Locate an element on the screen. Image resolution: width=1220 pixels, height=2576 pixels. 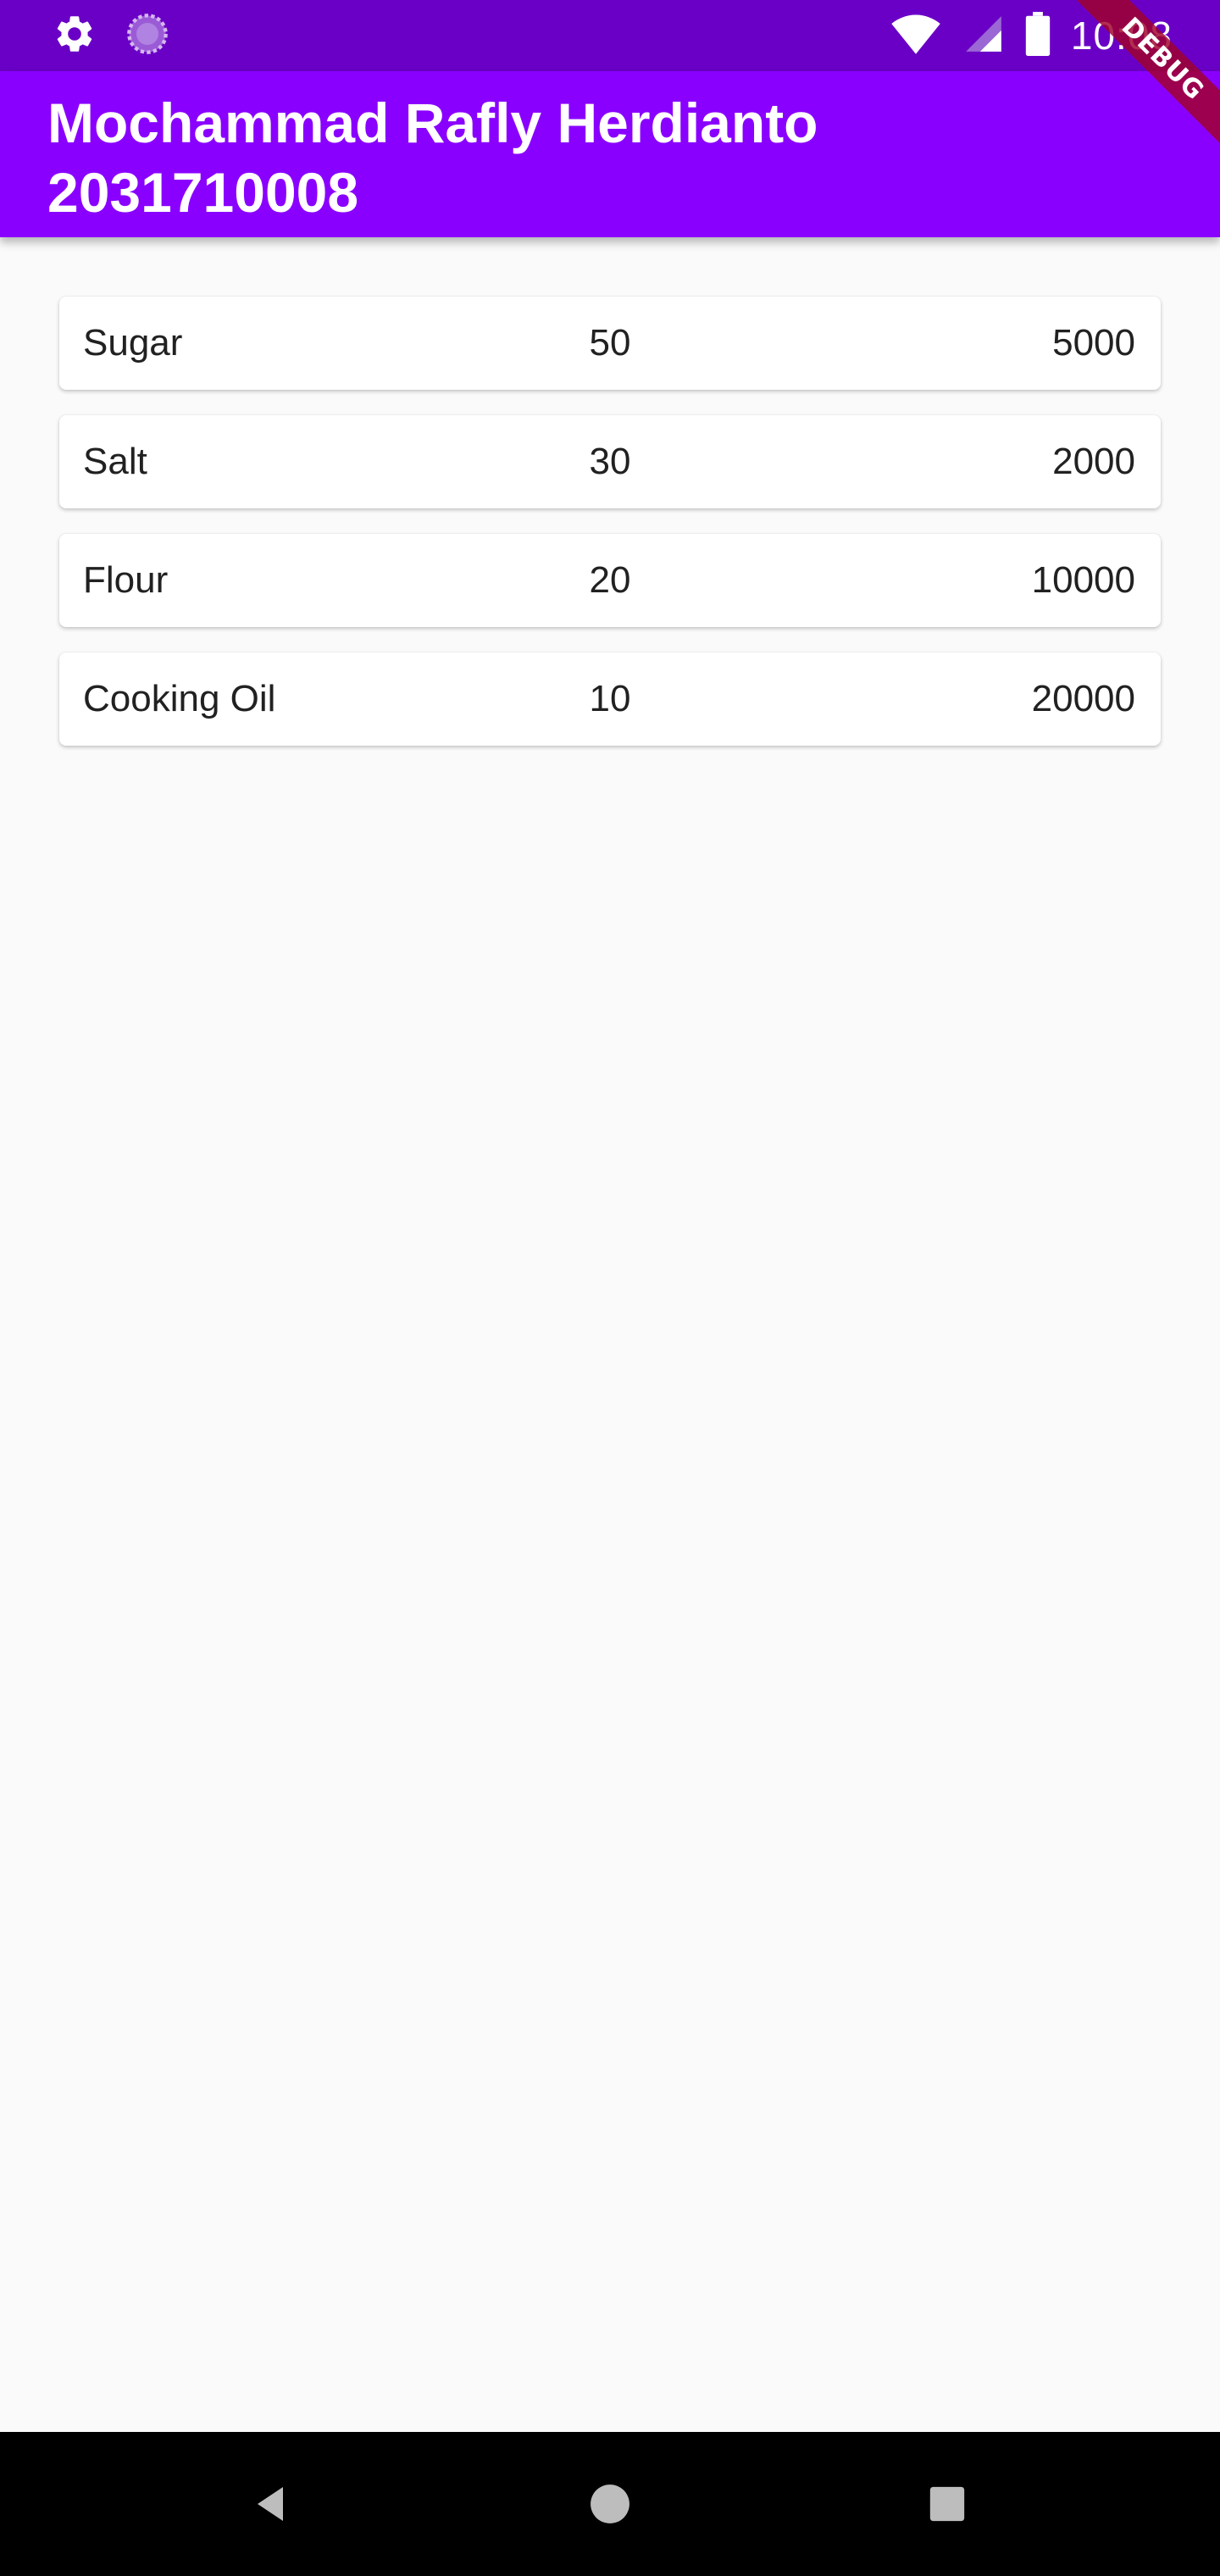
app-title: Mochammad Rafly Herdianto 2031710008 is located at coordinates (432, 158).